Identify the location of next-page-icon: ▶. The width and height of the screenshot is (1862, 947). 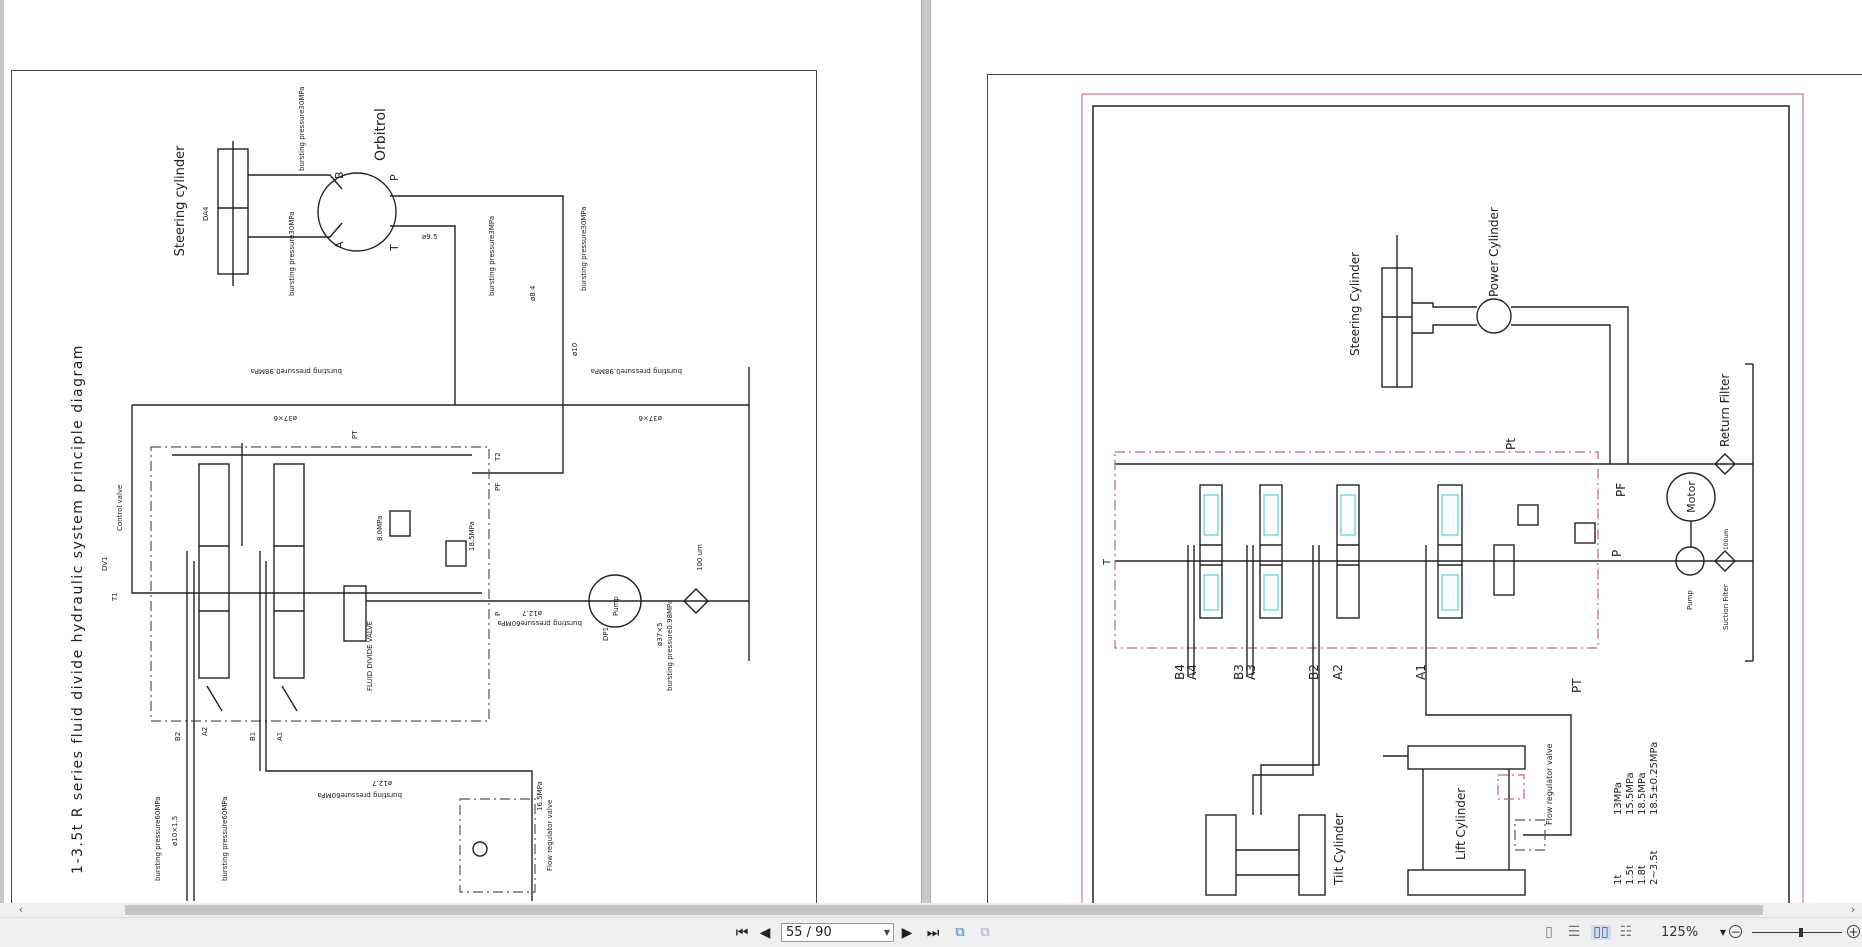
(907, 933).